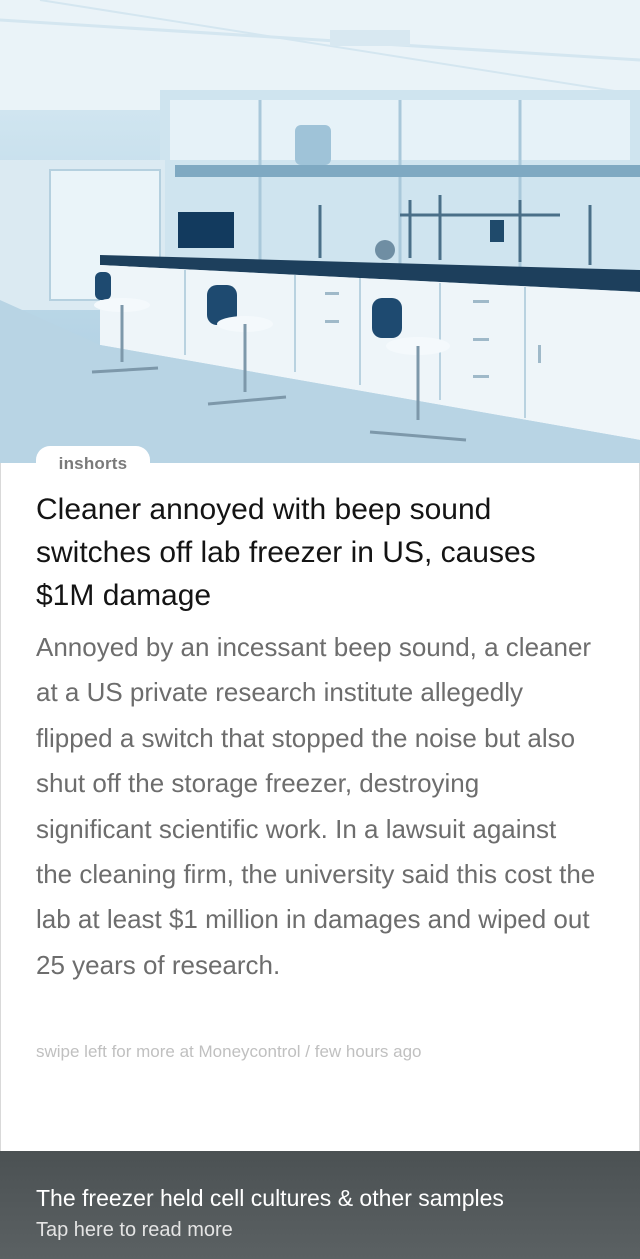 The height and width of the screenshot is (1259, 640). Describe the element at coordinates (134, 1230) in the screenshot. I see `read-more-link: Tap here to read more` at that location.